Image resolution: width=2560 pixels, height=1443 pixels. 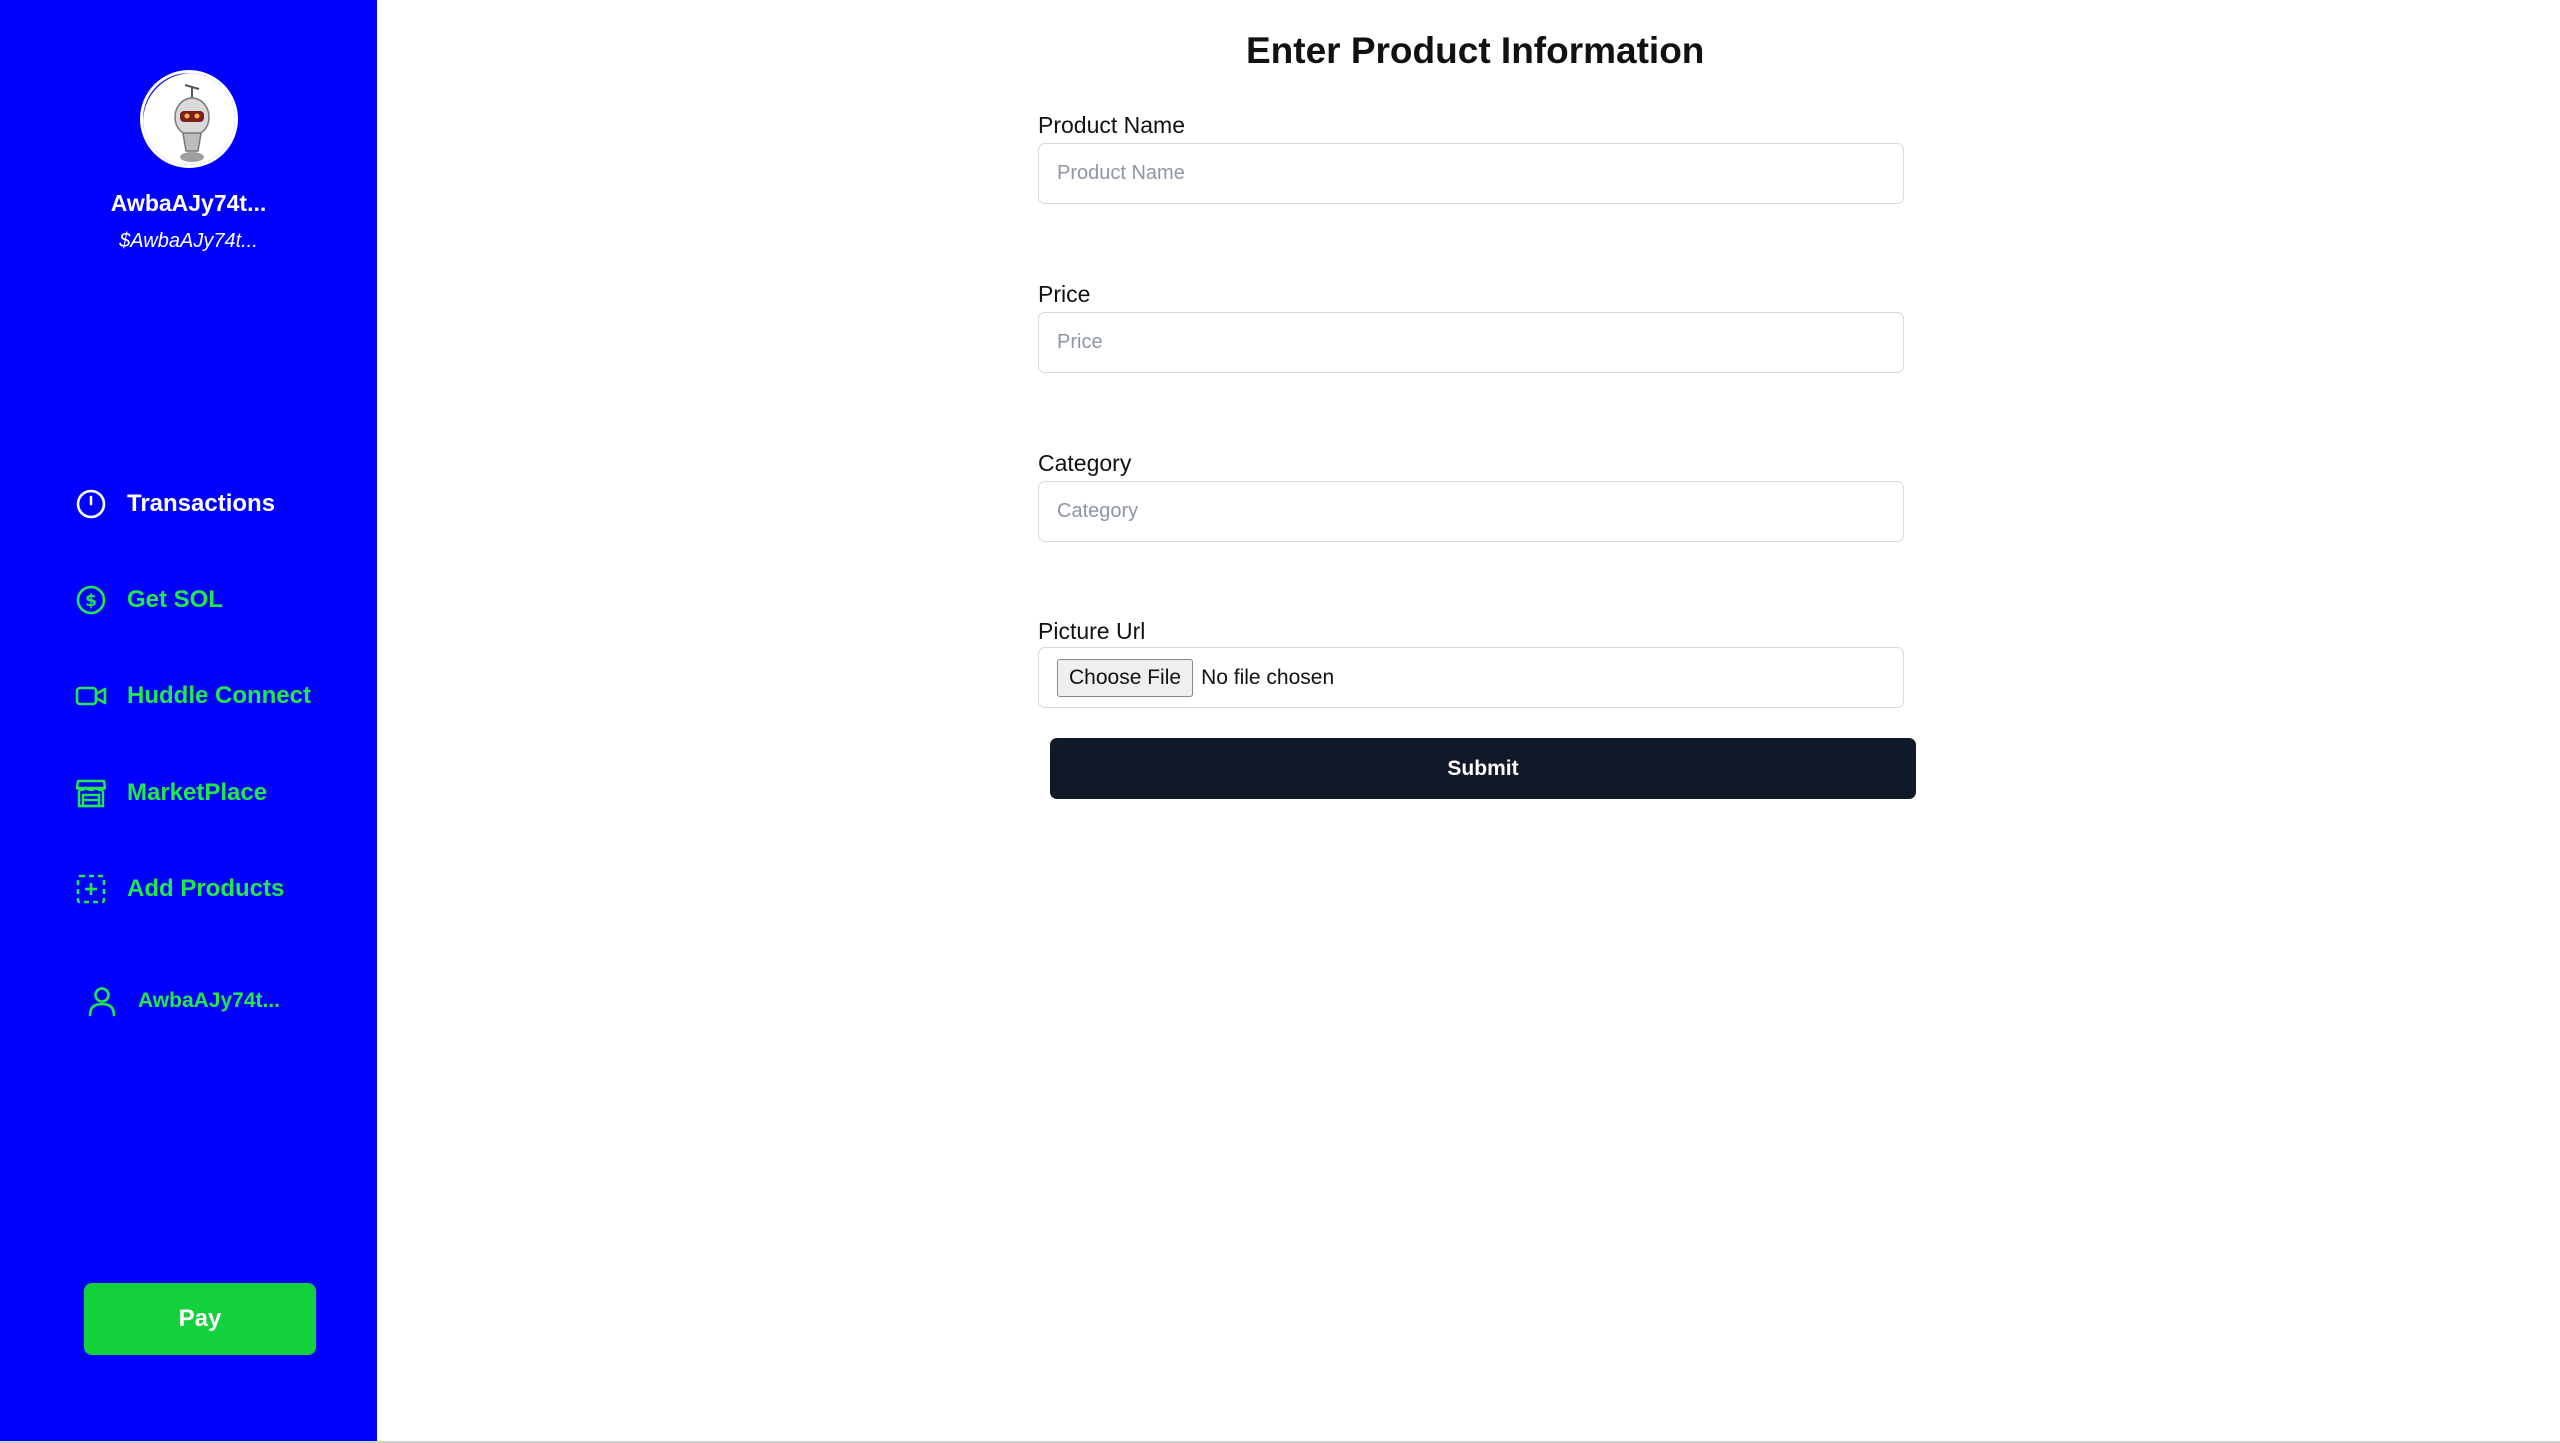 What do you see at coordinates (197, 792) in the screenshot?
I see `sidebar-item-label: MarketPlace` at bounding box center [197, 792].